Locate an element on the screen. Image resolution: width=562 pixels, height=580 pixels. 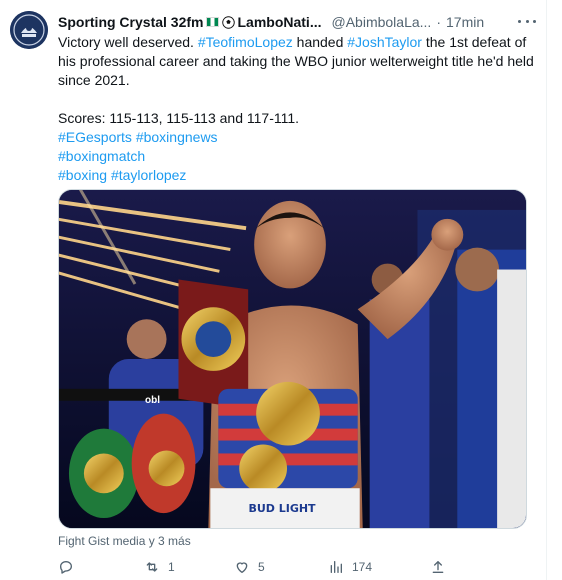
banner-label: obl is located at coordinates (152, 400).